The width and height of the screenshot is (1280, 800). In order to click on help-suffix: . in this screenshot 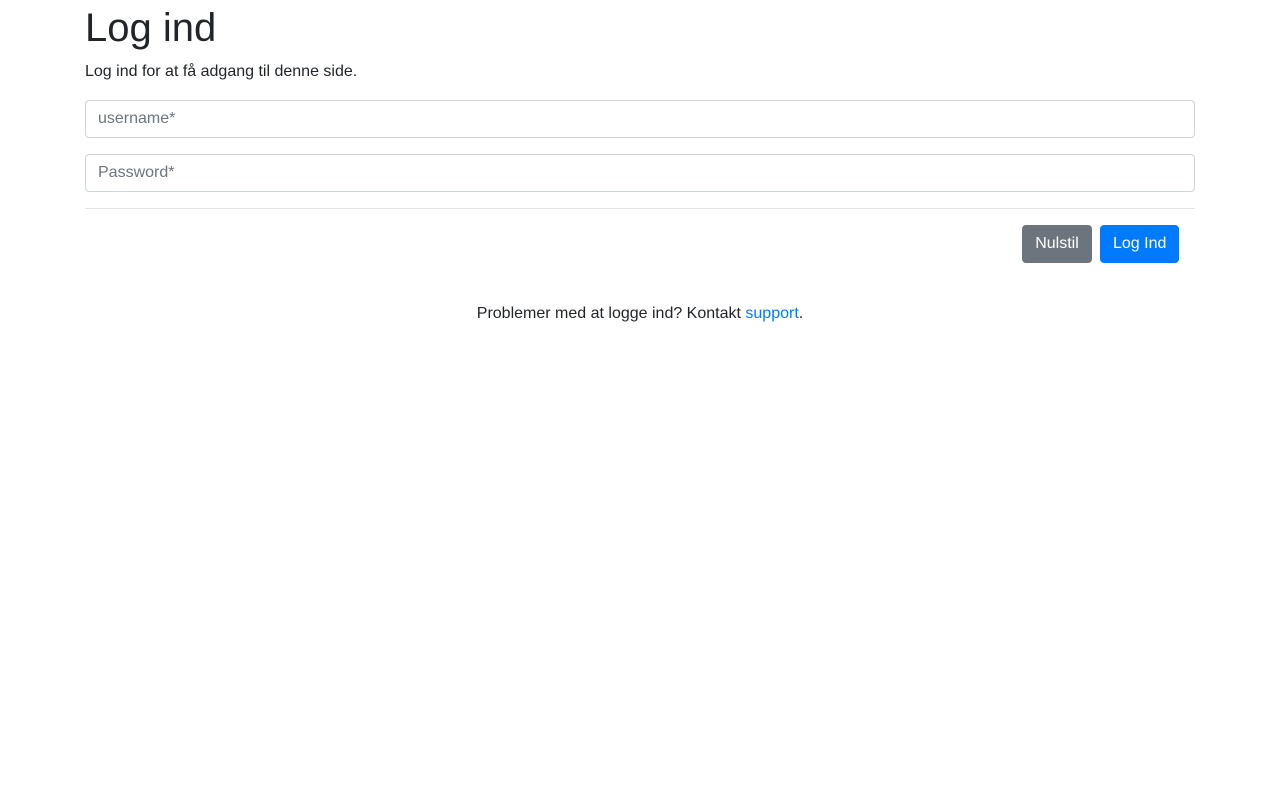, I will do `click(801, 313)`.